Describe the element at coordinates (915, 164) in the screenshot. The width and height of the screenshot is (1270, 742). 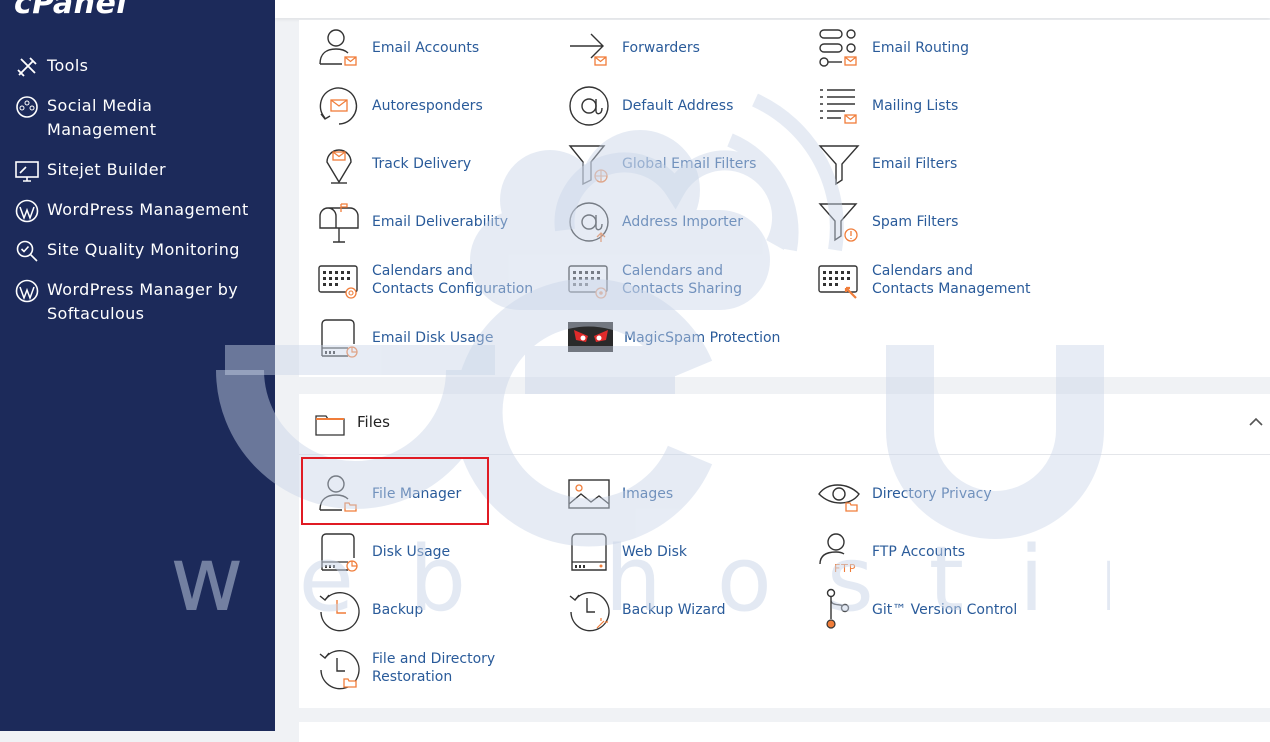
I see `tool-label: Email Filters` at that location.